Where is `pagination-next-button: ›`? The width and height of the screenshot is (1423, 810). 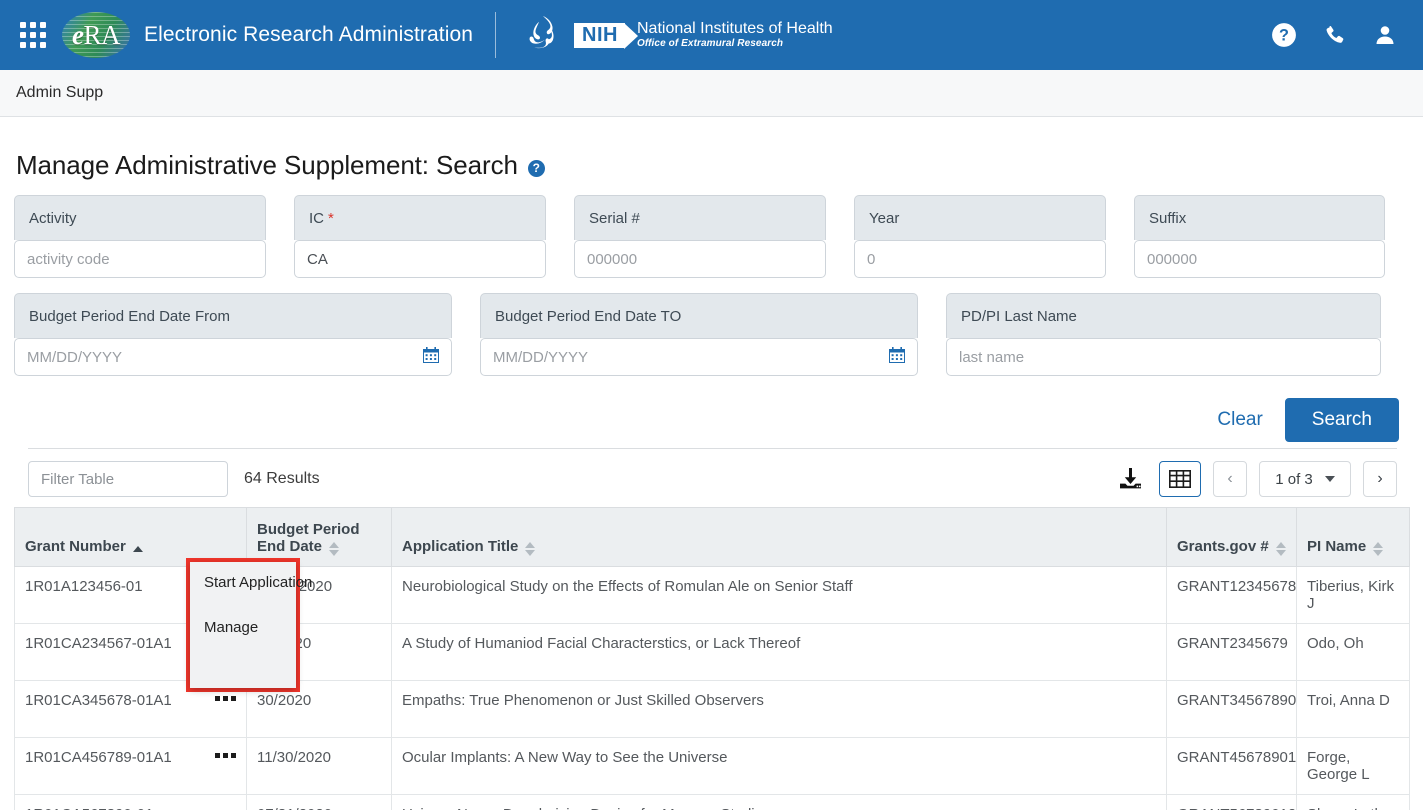 pagination-next-button: › is located at coordinates (1380, 479).